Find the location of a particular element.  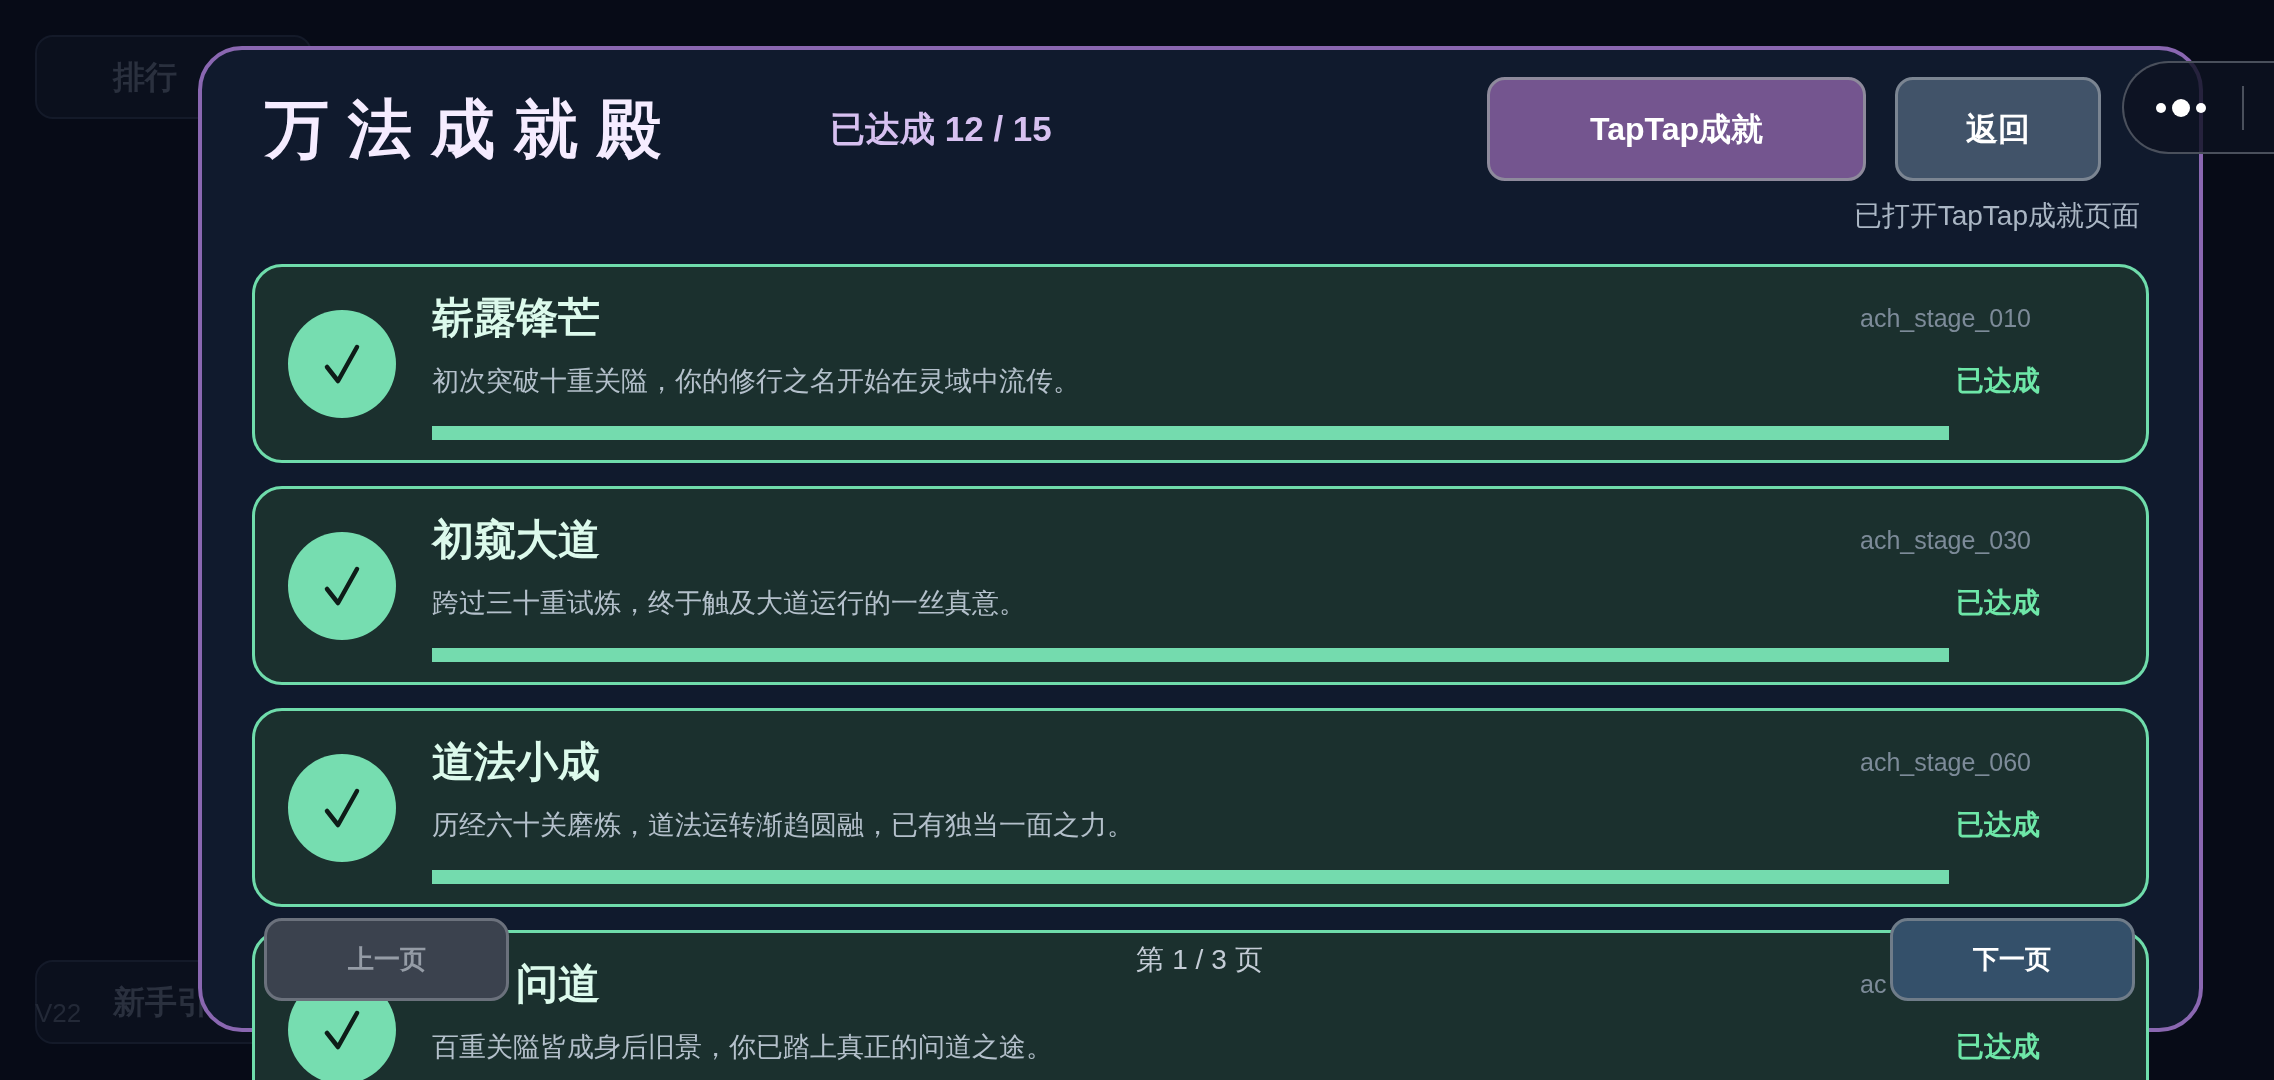

more-icon is located at coordinates (2181, 107).